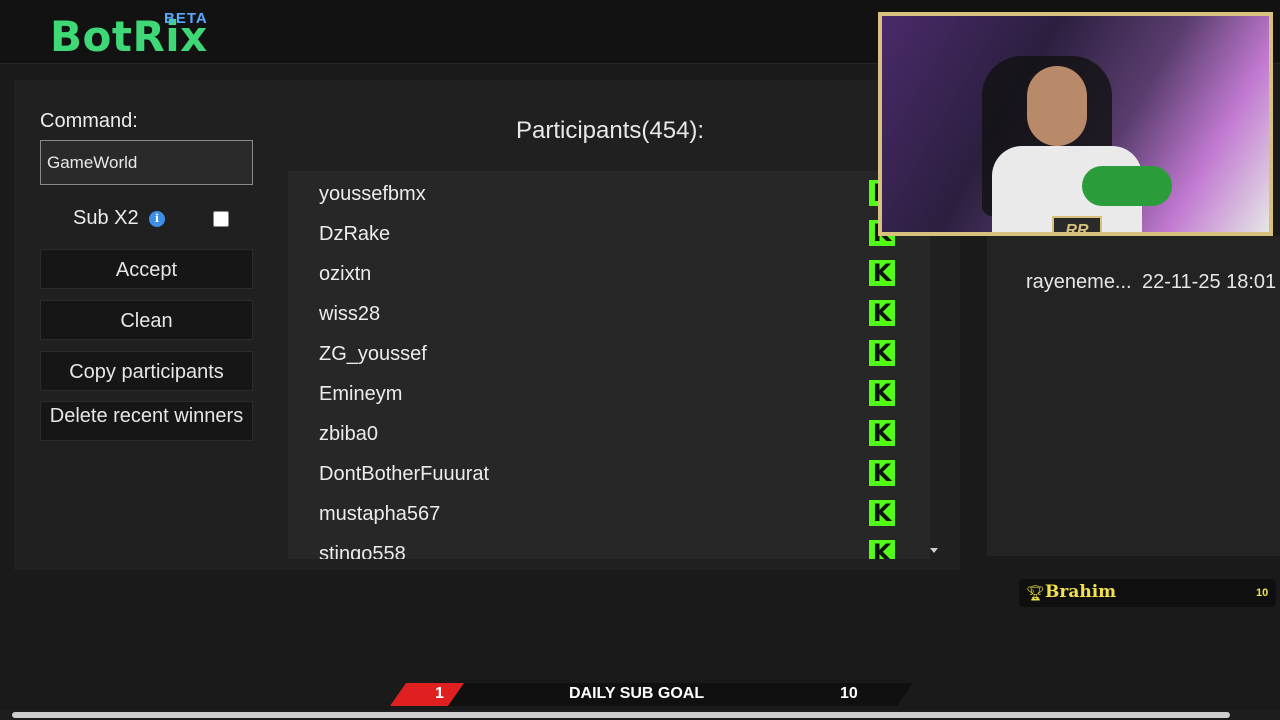 Image resolution: width=1280 pixels, height=720 pixels. I want to click on participant-row: mustapha567 K, so click(609, 513).